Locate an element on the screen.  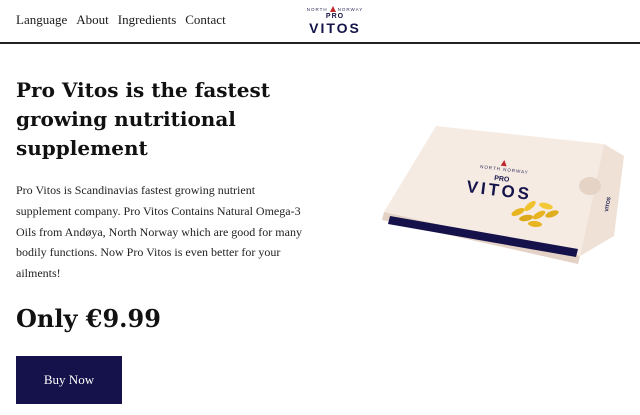
price-label: Only €9.99 is located at coordinates (88, 318).